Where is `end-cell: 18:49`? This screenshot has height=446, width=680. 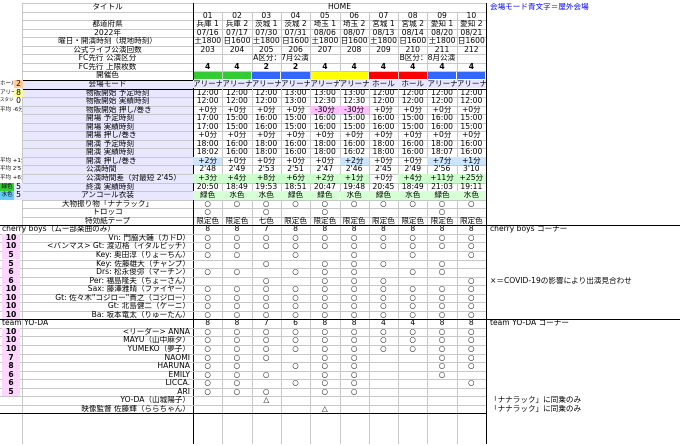
end-cell: 18:49 is located at coordinates (237, 186).